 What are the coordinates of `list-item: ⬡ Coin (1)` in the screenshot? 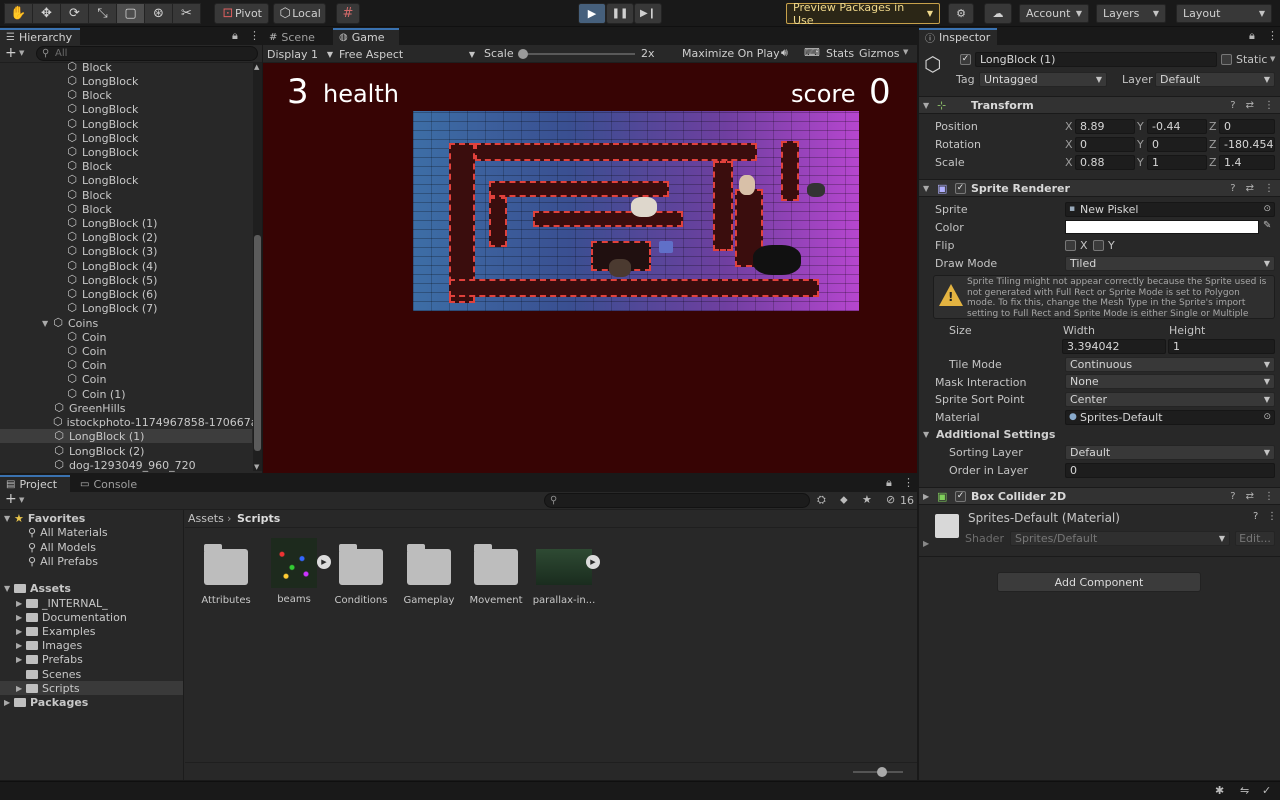 It's located at (126, 394).